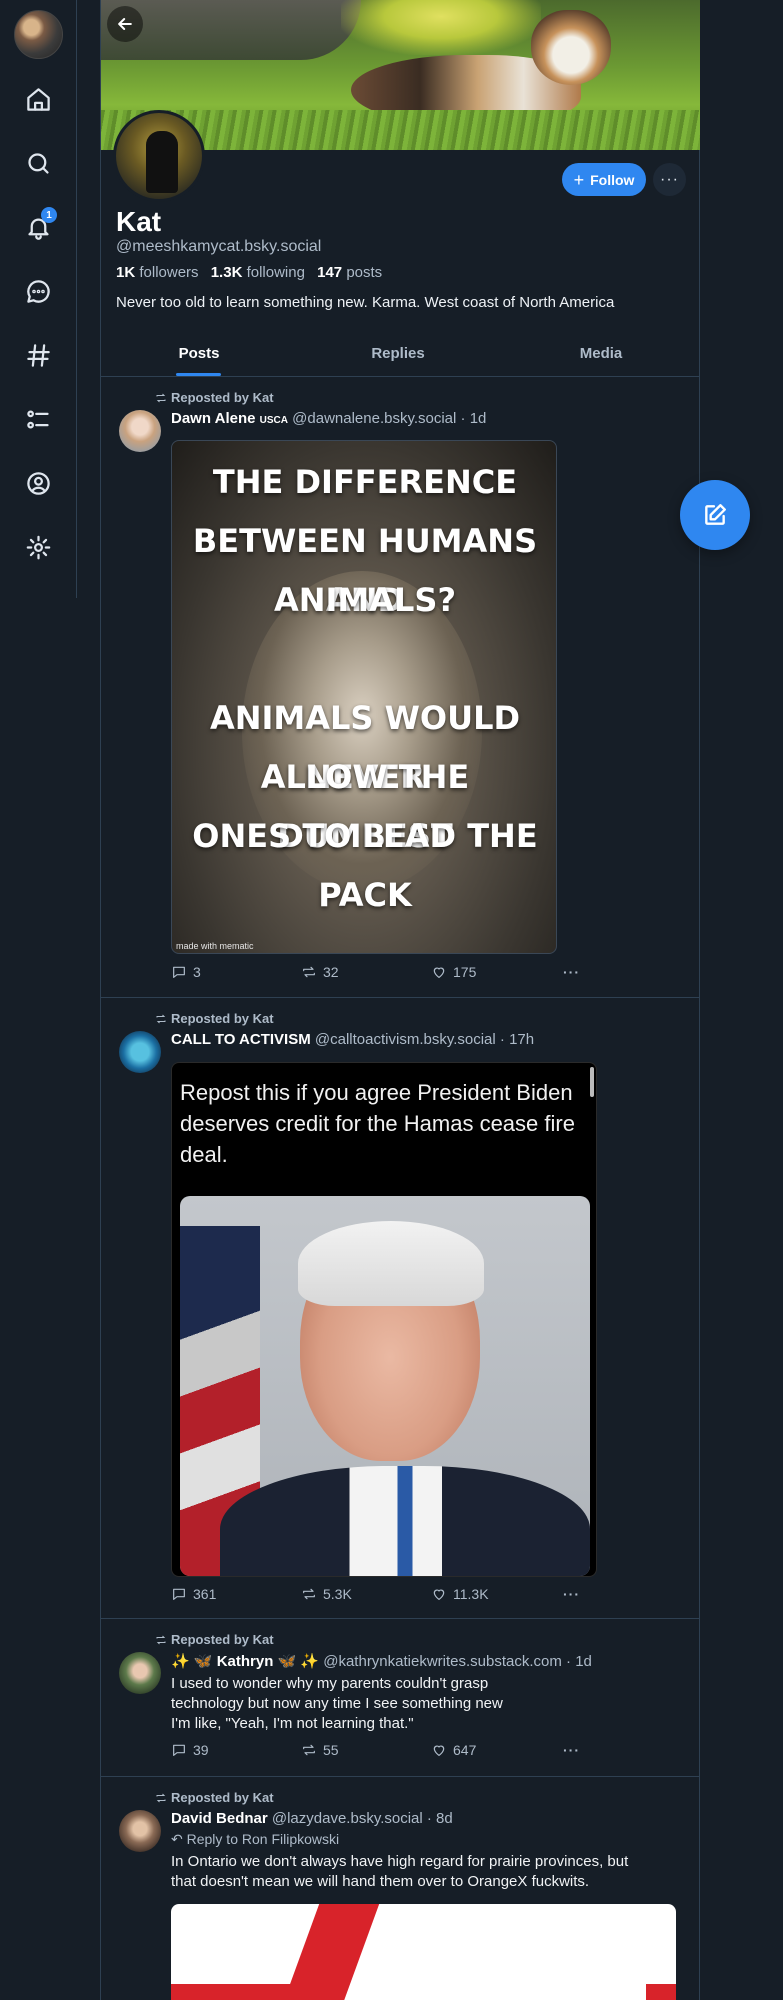 The height and width of the screenshot is (2000, 783). What do you see at coordinates (258, 272) in the screenshot?
I see `following-link: 1.3K following` at bounding box center [258, 272].